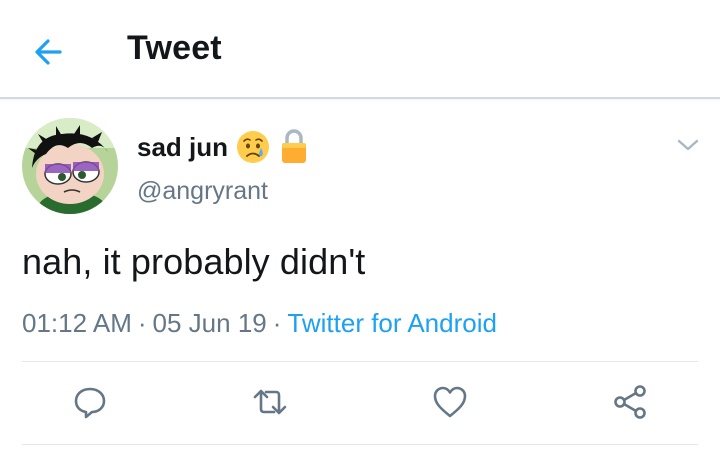  I want to click on arrow-left-icon, so click(48, 52).